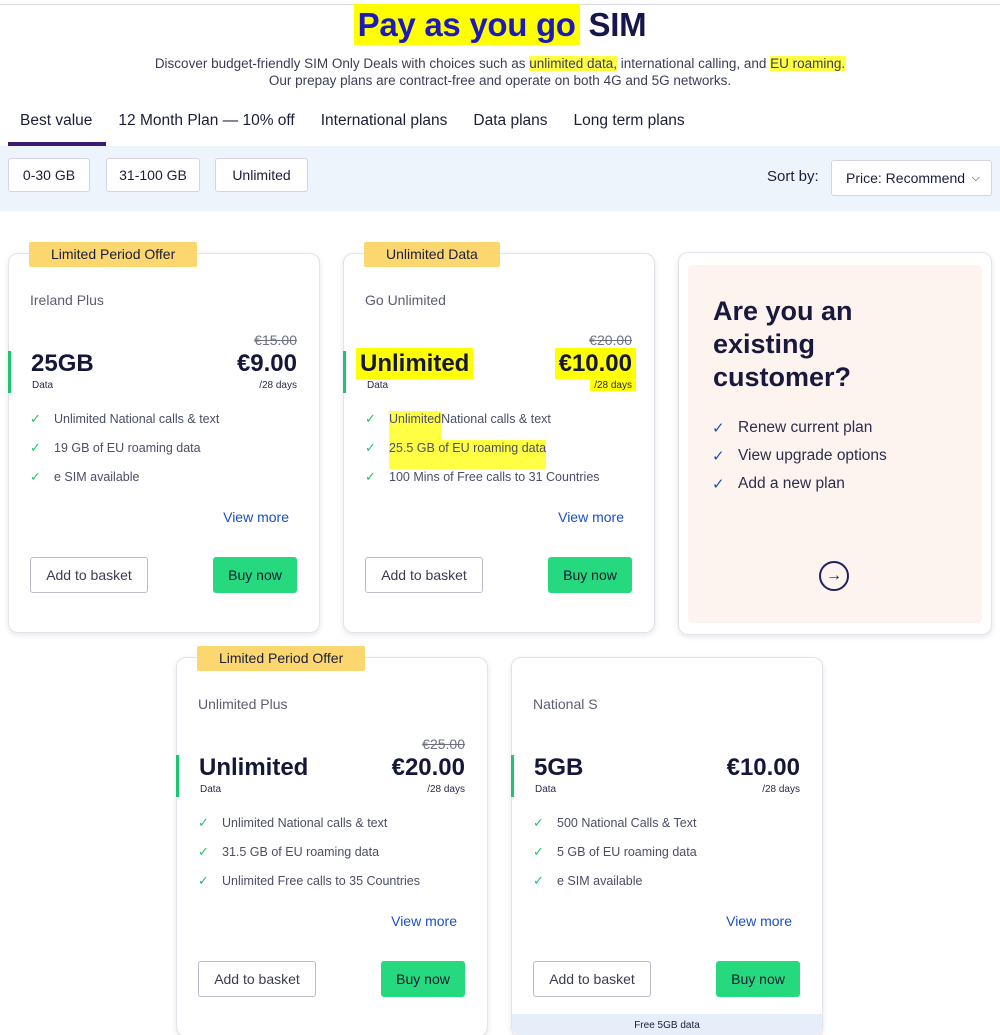 The height and width of the screenshot is (1035, 1000). What do you see at coordinates (275, 340) in the screenshot?
I see `old-price: €15.00` at bounding box center [275, 340].